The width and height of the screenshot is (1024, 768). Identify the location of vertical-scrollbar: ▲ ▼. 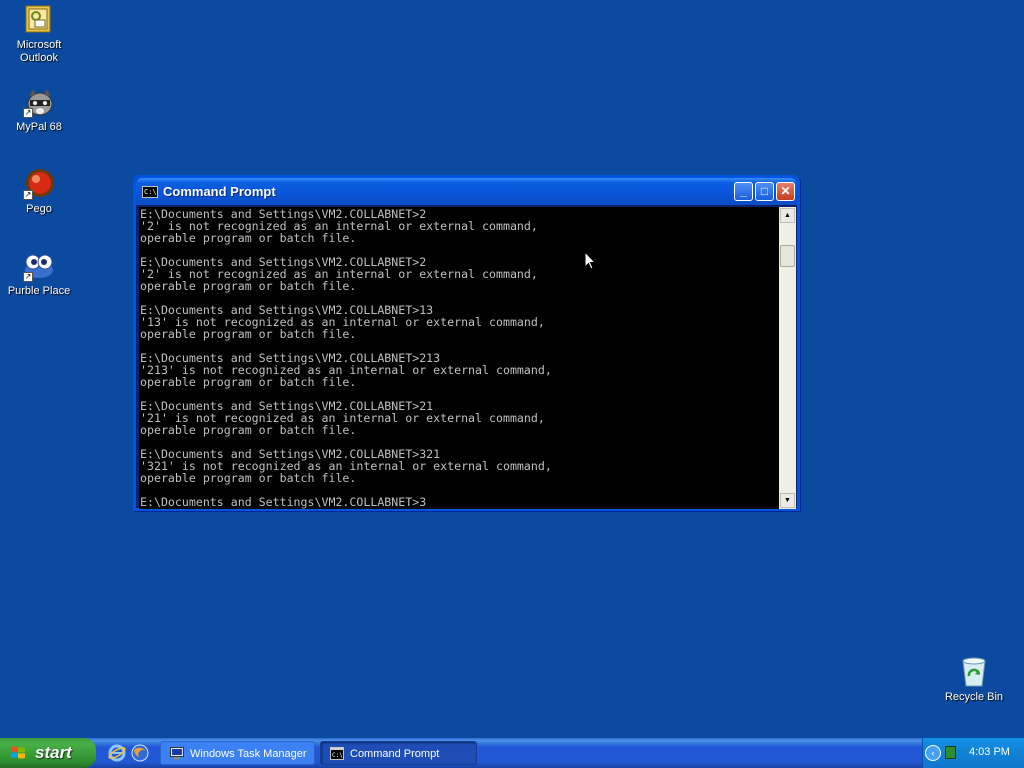
(787, 358).